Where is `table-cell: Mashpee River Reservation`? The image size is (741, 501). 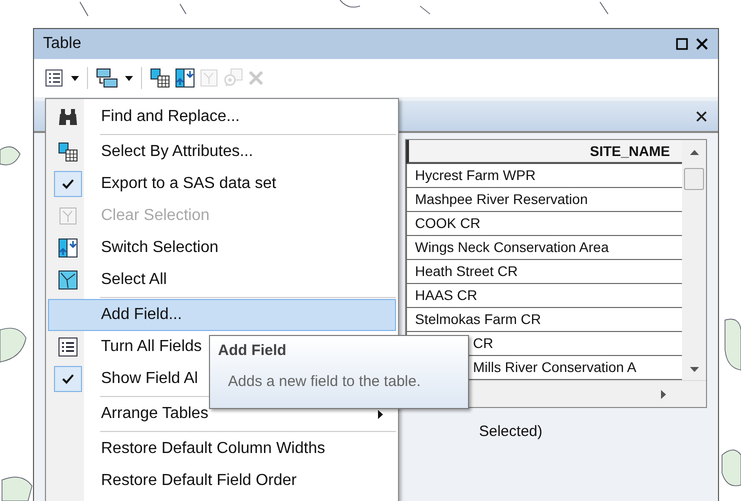
table-cell: Mashpee River Reservation is located at coordinates (544, 200).